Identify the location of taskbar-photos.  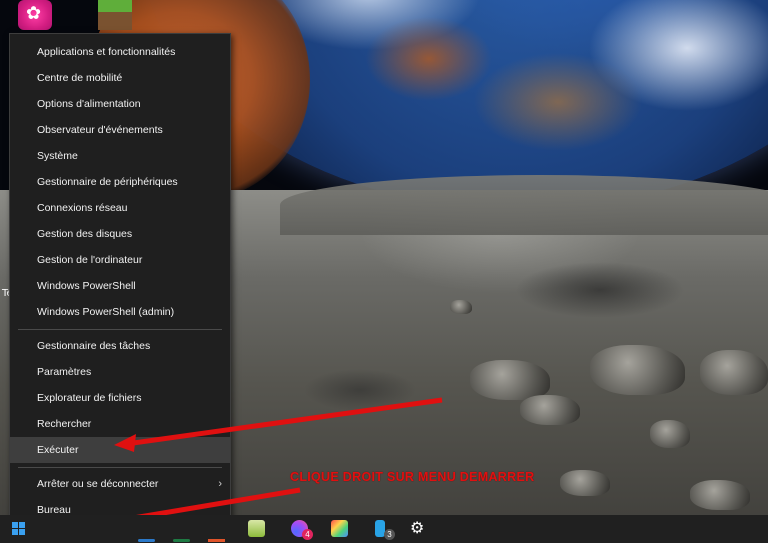
(339, 529).